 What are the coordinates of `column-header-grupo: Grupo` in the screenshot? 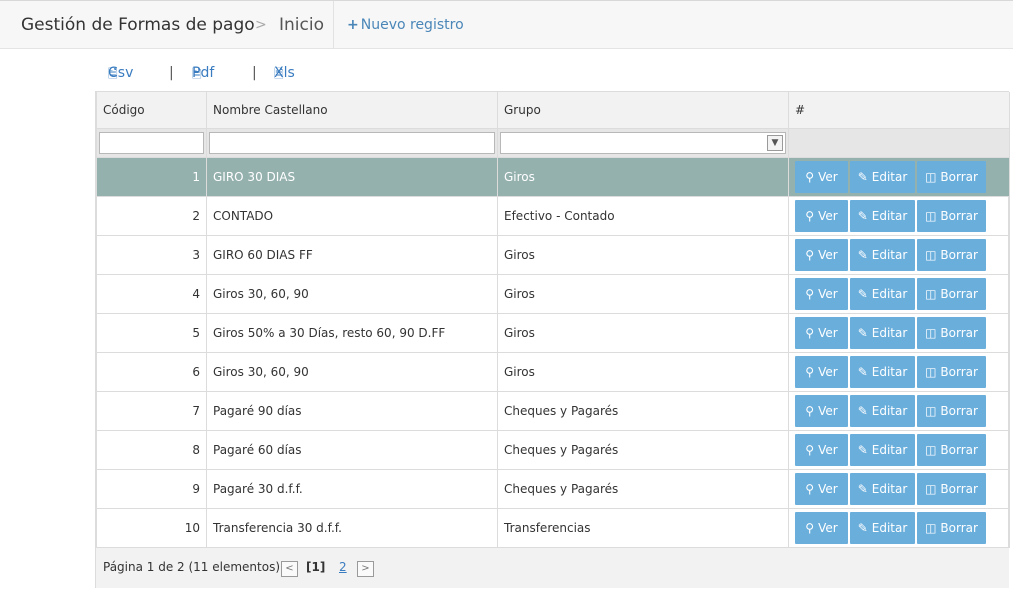 It's located at (643, 110).